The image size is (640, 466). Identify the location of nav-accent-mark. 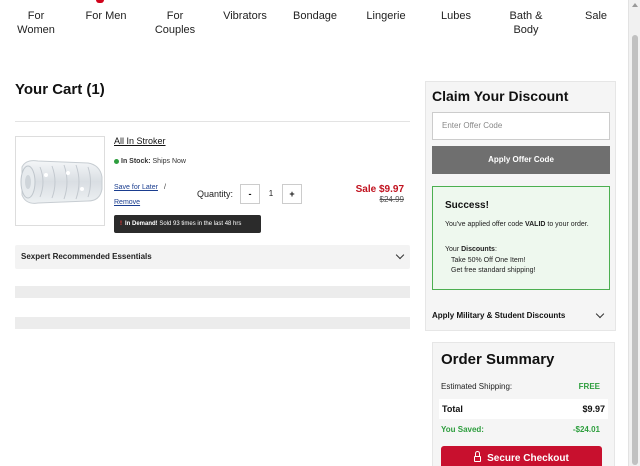
(100, 1).